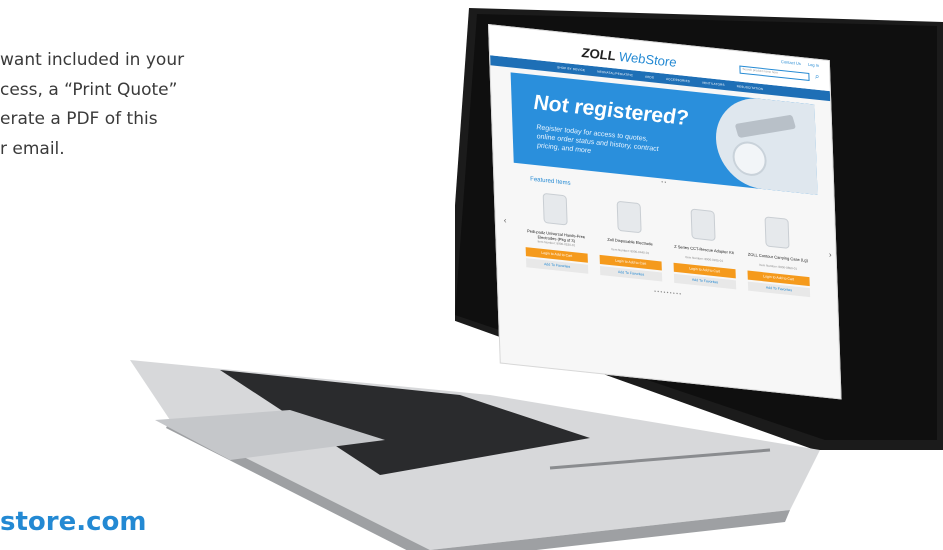 The image size is (943, 550). Describe the element at coordinates (817, 77) in the screenshot. I see `search-icon: ⌕` at that location.